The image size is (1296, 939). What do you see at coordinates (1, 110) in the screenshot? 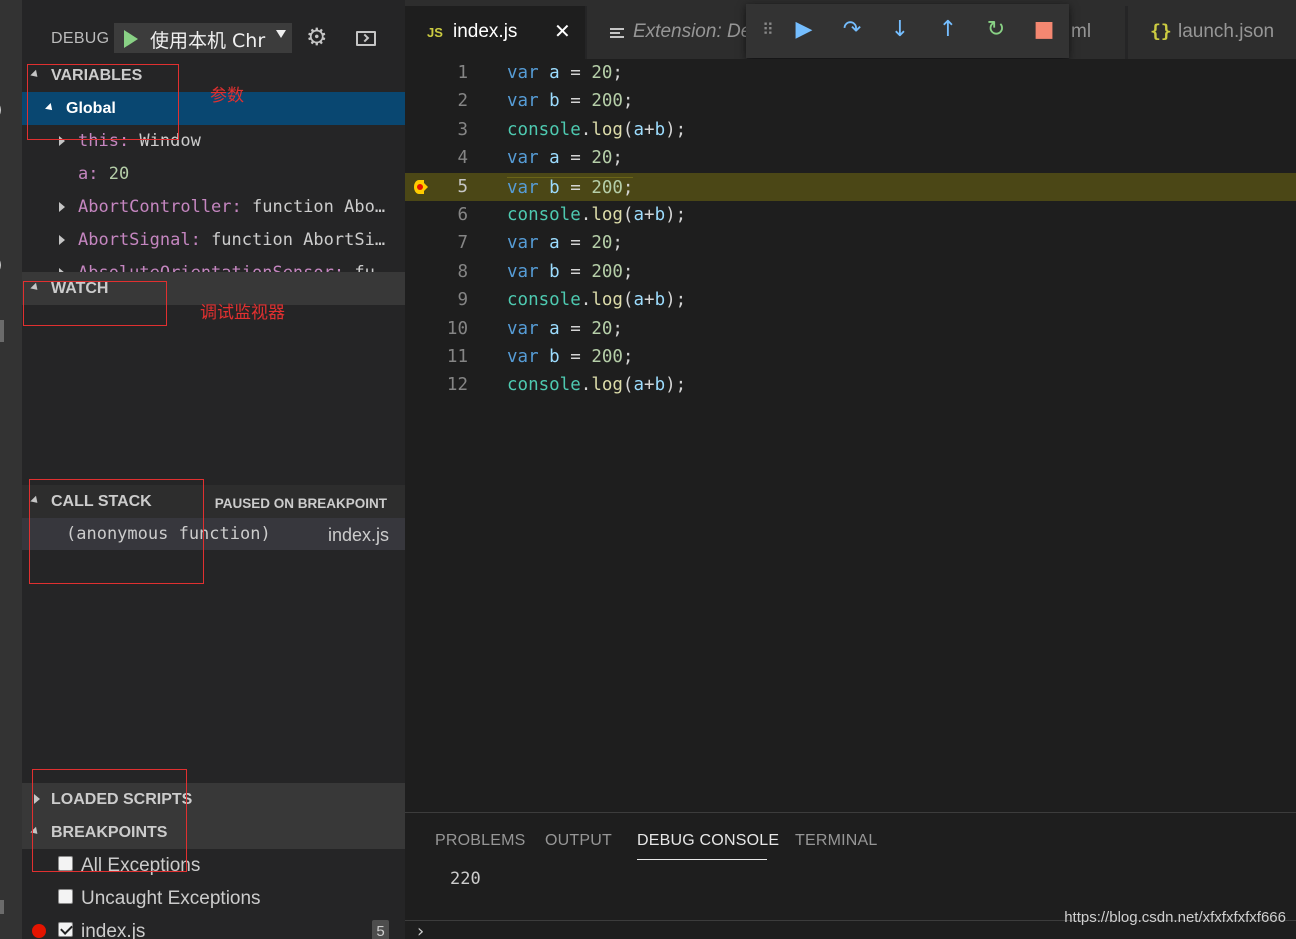
I see `activity-glyph-top: )` at bounding box center [1, 110].